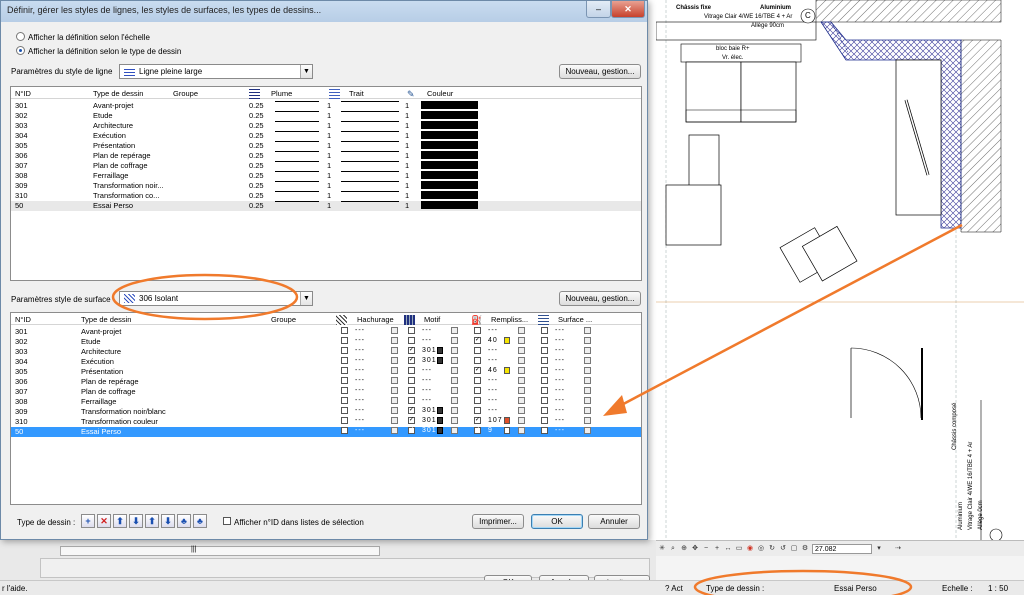 The image size is (1024, 595). What do you see at coordinates (326, 372) in the screenshot?
I see `table-row: 305 Présentation --- --- 46 ---` at bounding box center [326, 372].